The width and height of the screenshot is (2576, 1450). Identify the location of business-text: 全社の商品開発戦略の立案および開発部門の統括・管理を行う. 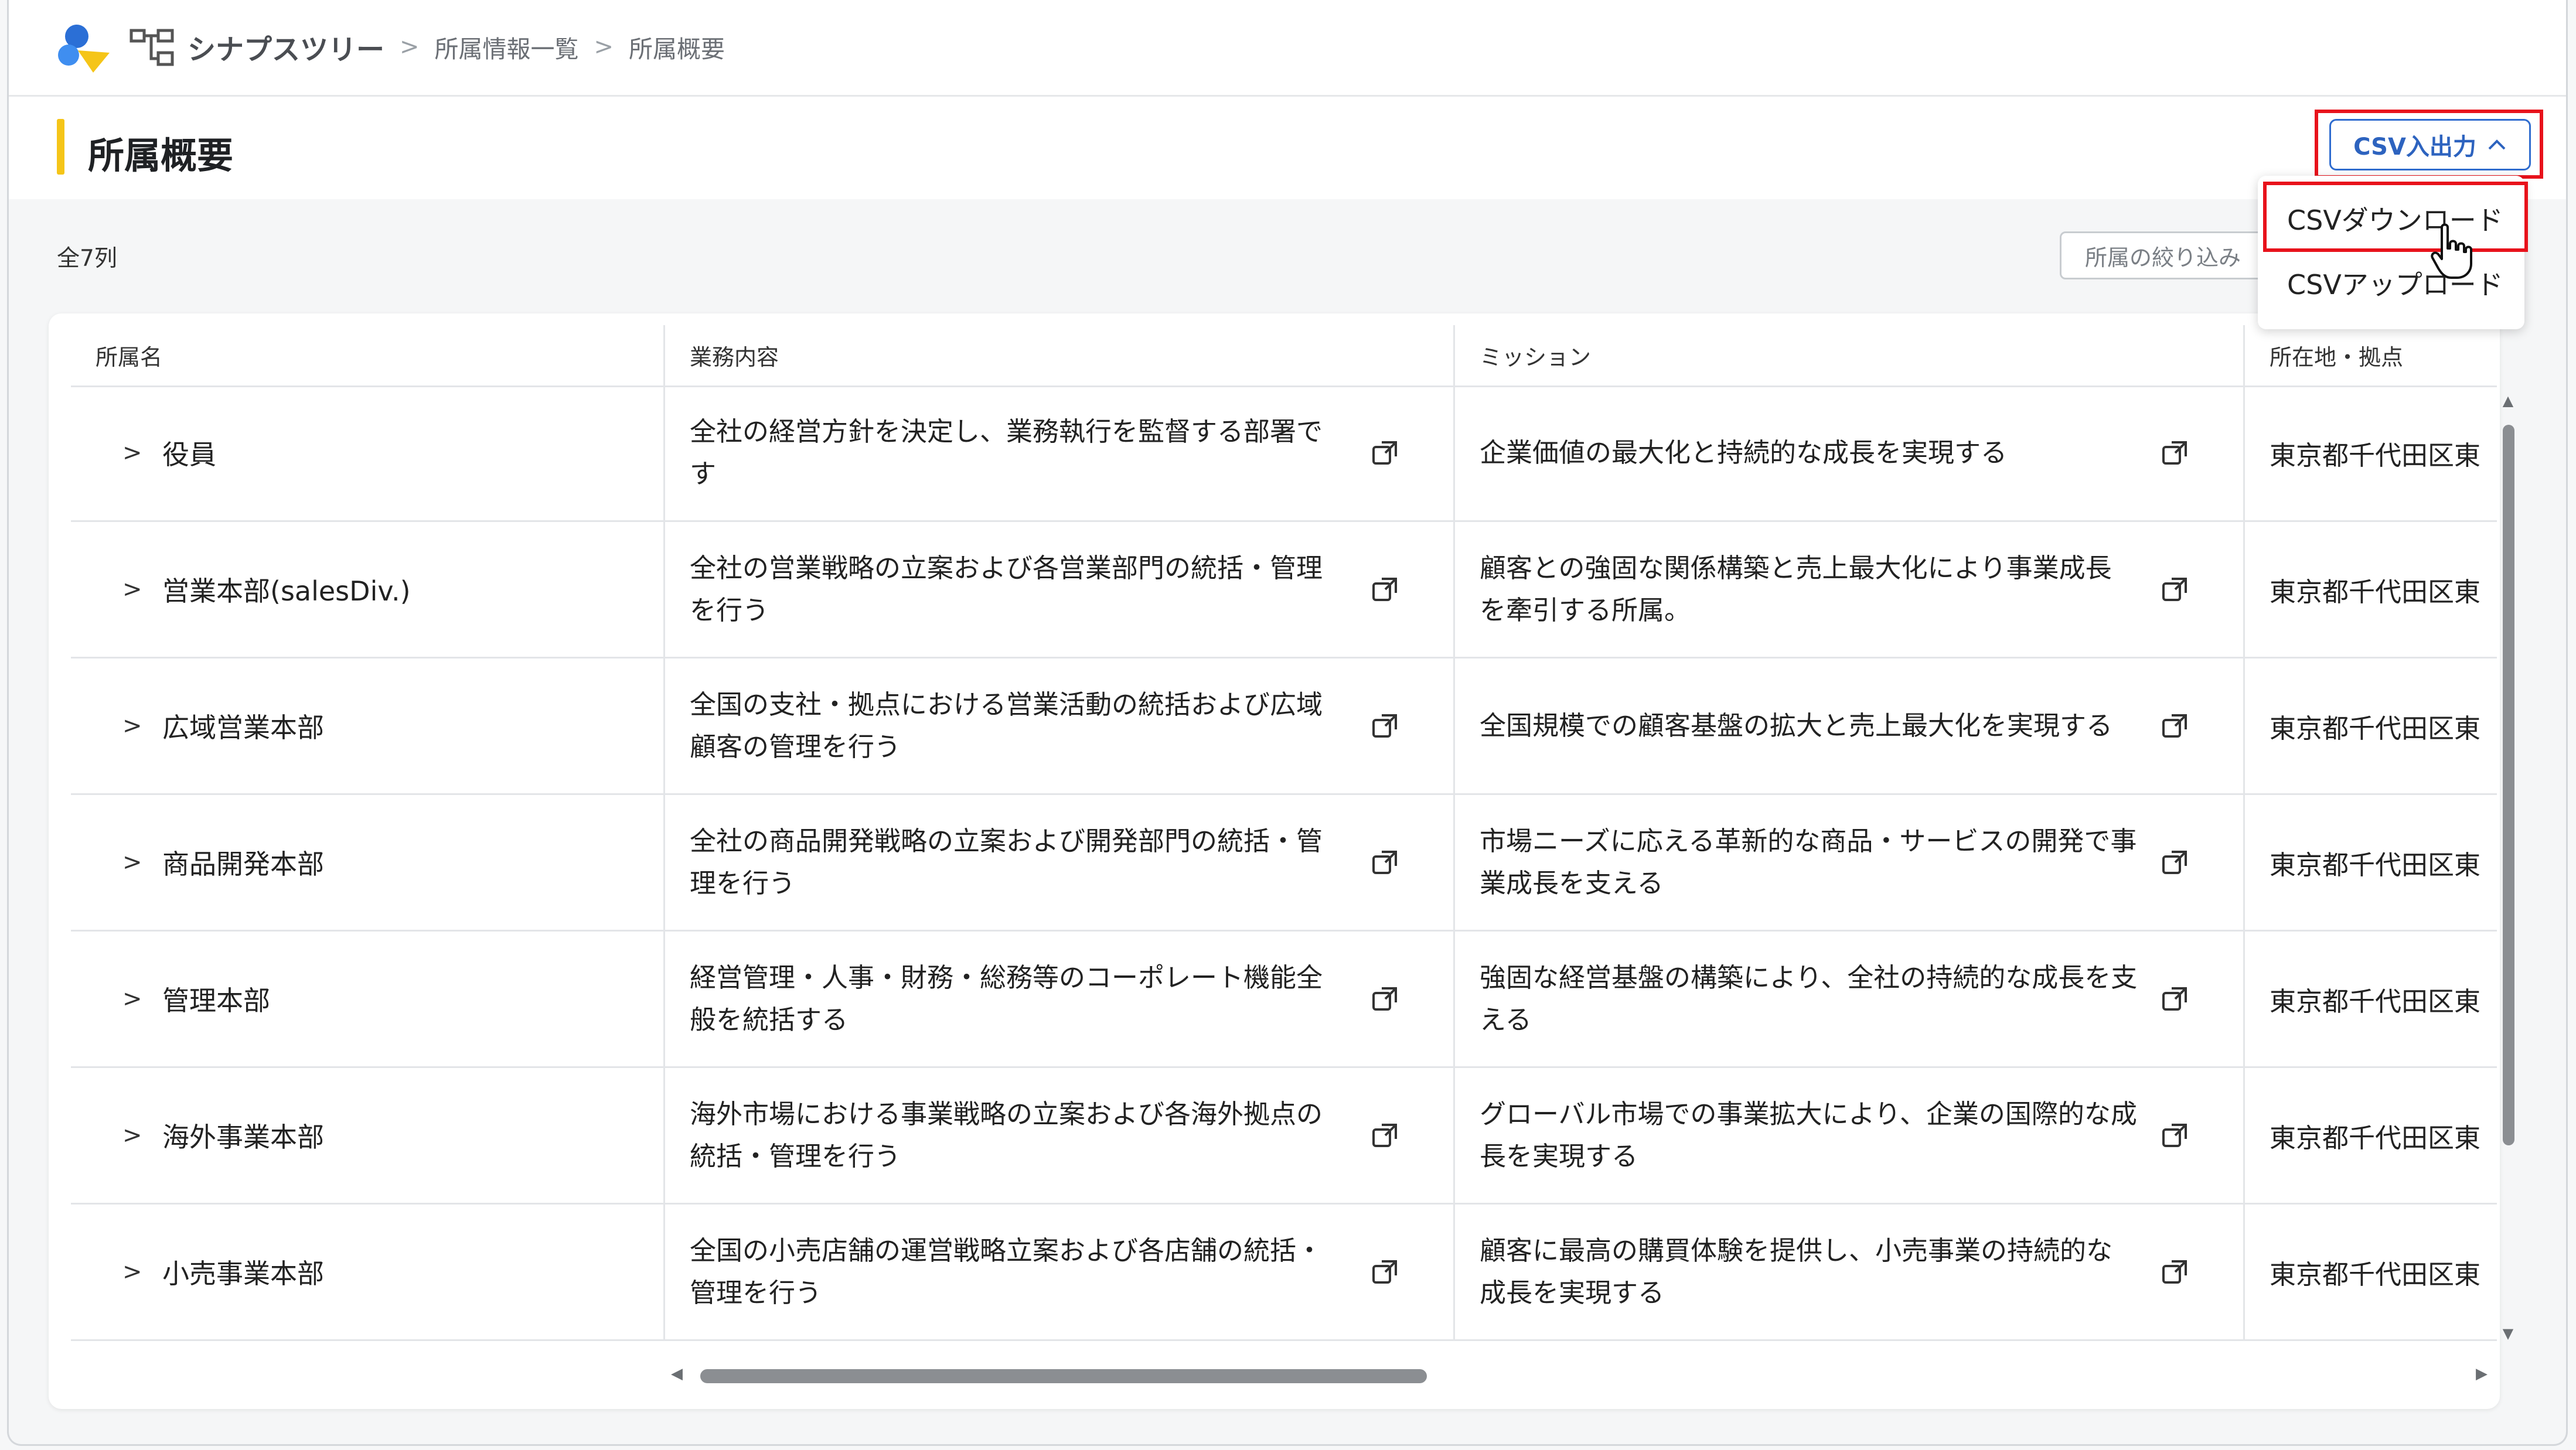
(1006, 862).